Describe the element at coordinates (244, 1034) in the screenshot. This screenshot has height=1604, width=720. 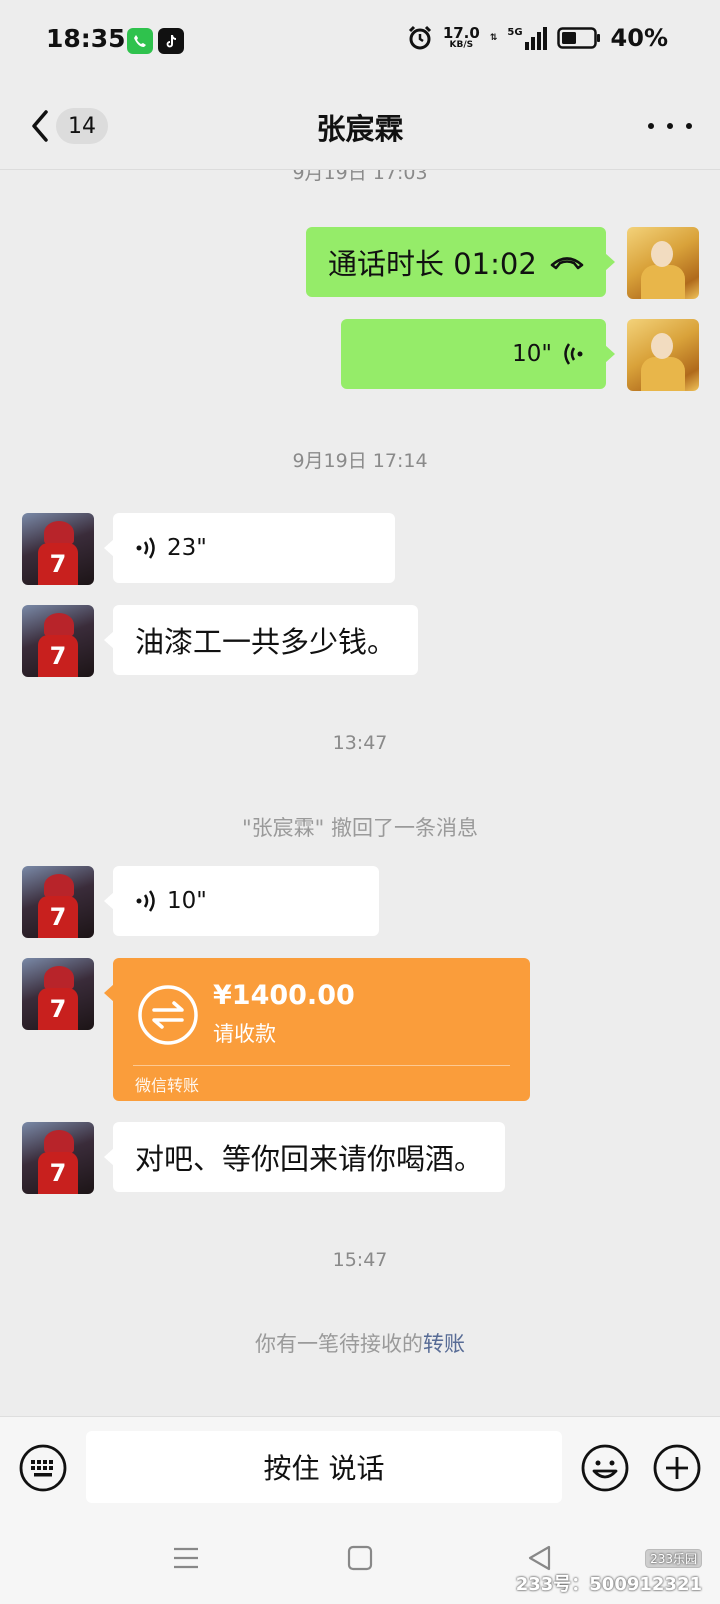
I see `transfer-status: 请收款` at that location.